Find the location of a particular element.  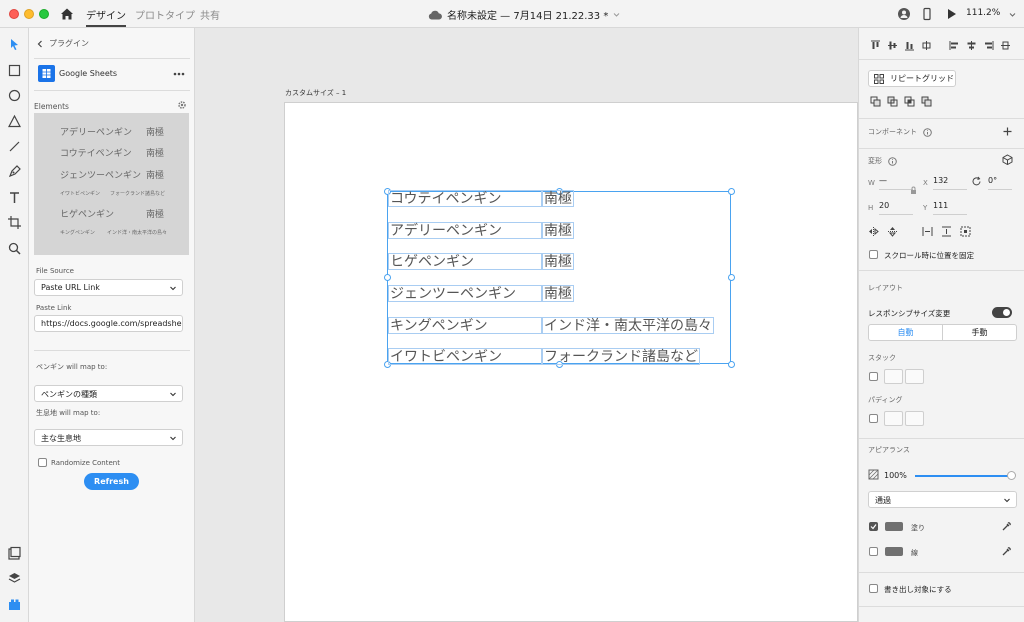

penguin-name-cell: イワトビペンギン is located at coordinates (465, 356).